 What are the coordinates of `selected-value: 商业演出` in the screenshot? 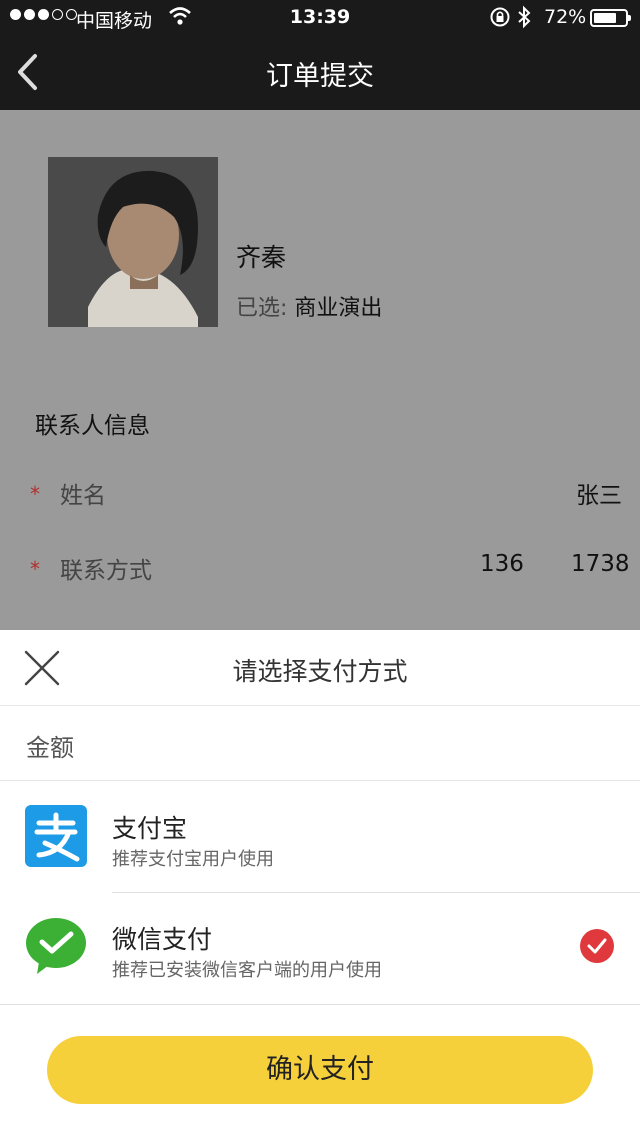 It's located at (338, 308).